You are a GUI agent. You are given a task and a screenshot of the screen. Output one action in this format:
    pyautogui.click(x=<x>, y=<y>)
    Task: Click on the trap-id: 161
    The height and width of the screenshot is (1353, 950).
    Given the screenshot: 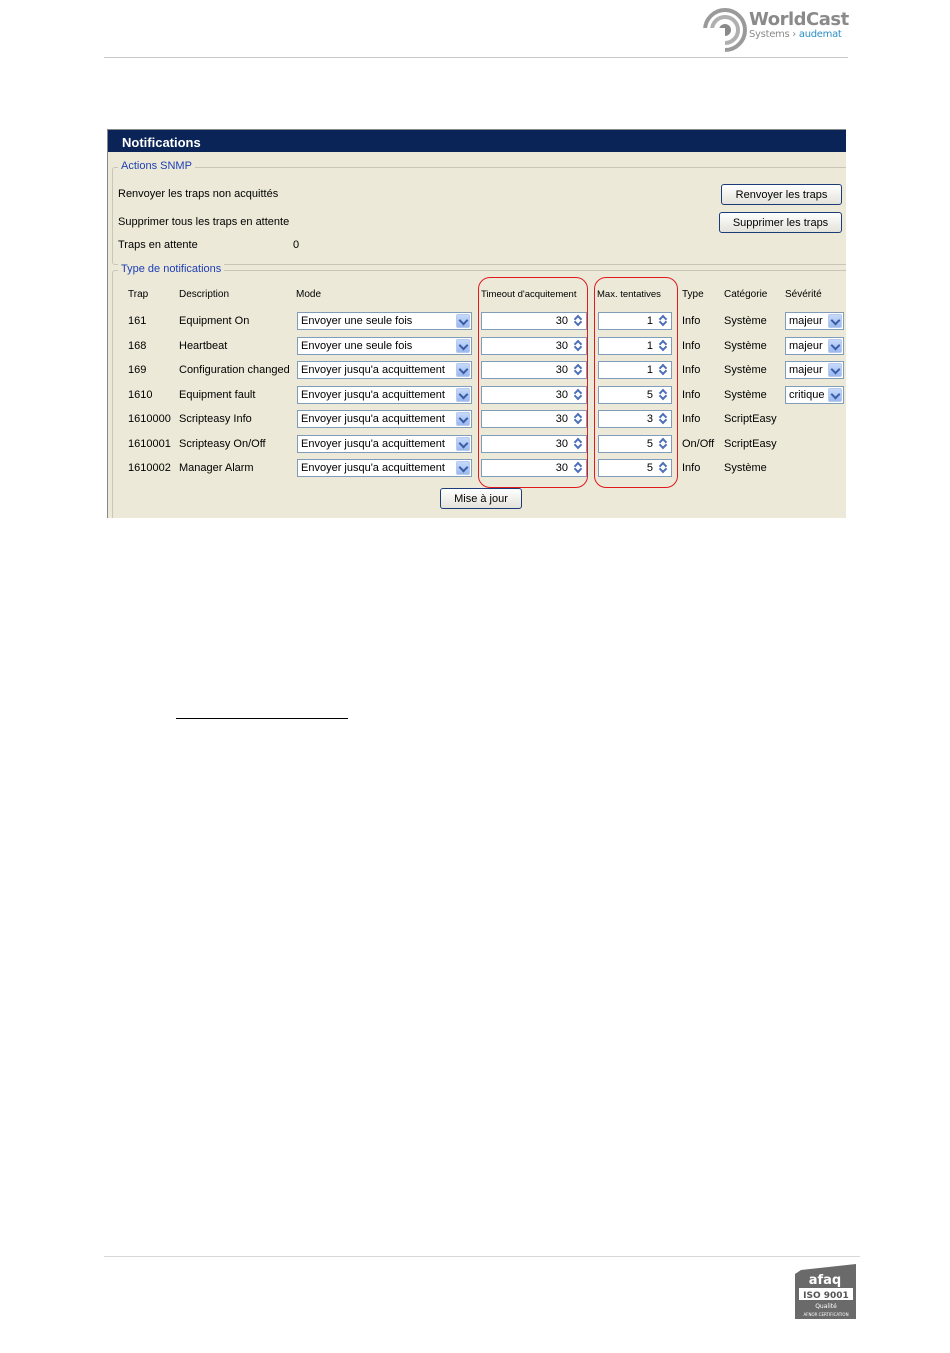 What is the action you would take?
    pyautogui.click(x=137, y=321)
    